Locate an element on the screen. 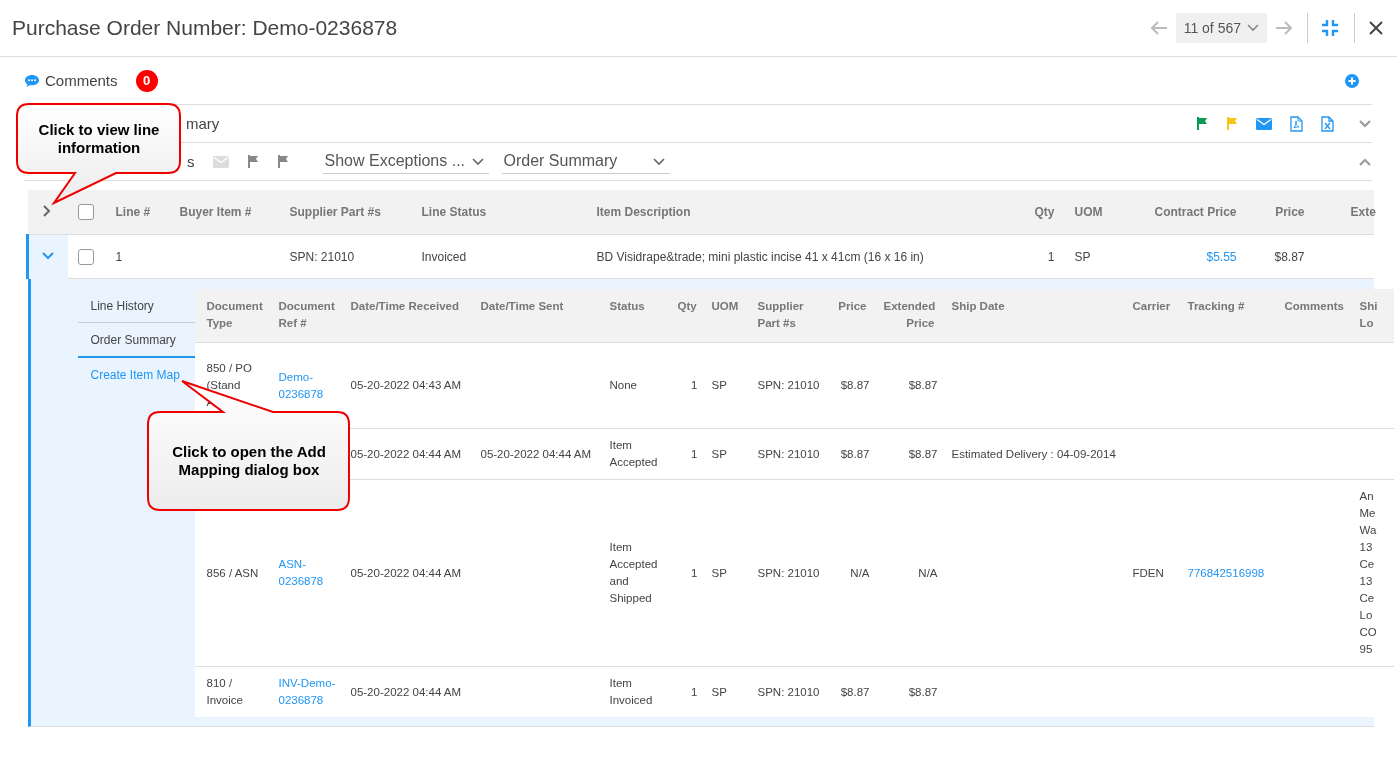 Image resolution: width=1397 pixels, height=757 pixels. window-title: Purchase Order Number: Demo-0236878 is located at coordinates (205, 28).